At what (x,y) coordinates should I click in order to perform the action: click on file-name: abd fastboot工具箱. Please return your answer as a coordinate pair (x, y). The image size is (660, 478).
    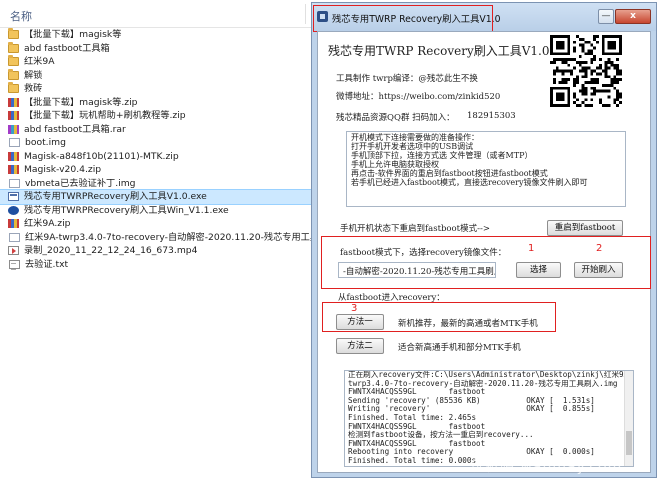
    Looking at the image, I should click on (67, 48).